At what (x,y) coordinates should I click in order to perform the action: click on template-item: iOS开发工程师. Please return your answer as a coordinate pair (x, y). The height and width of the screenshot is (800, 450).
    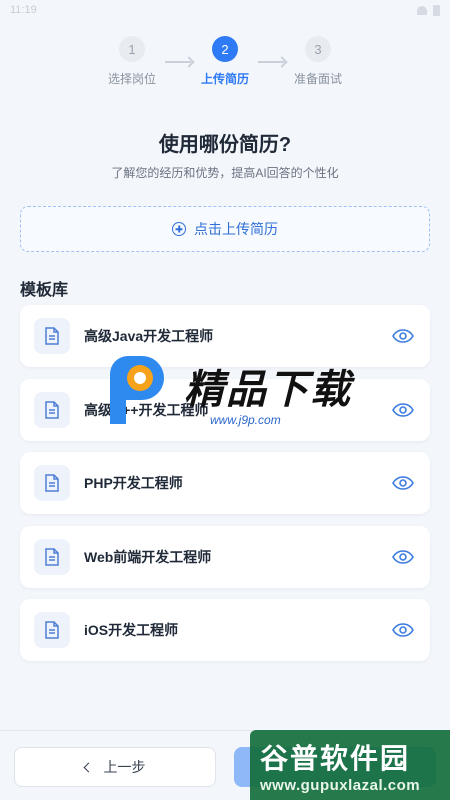
    Looking at the image, I should click on (225, 630).